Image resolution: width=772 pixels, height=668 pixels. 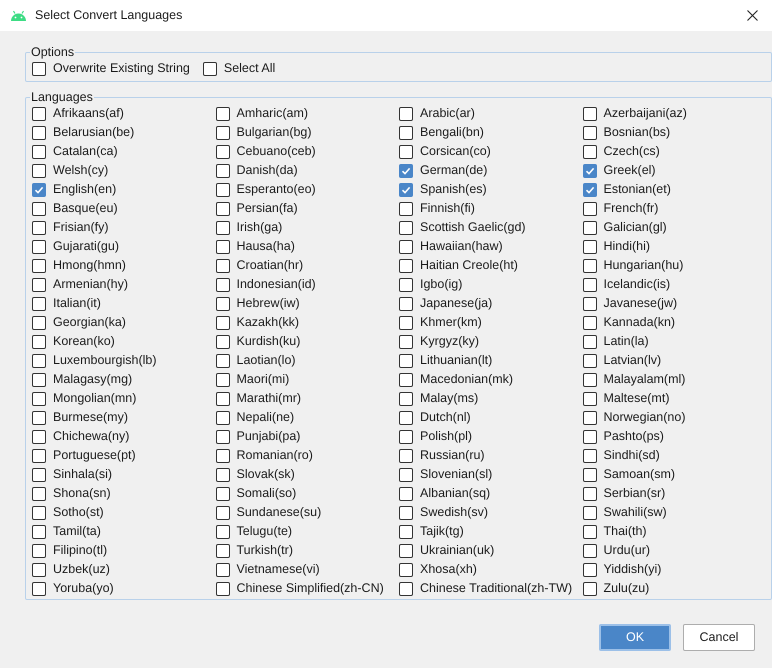 I want to click on checkbox-option: Xhosa(xh), so click(x=490, y=569).